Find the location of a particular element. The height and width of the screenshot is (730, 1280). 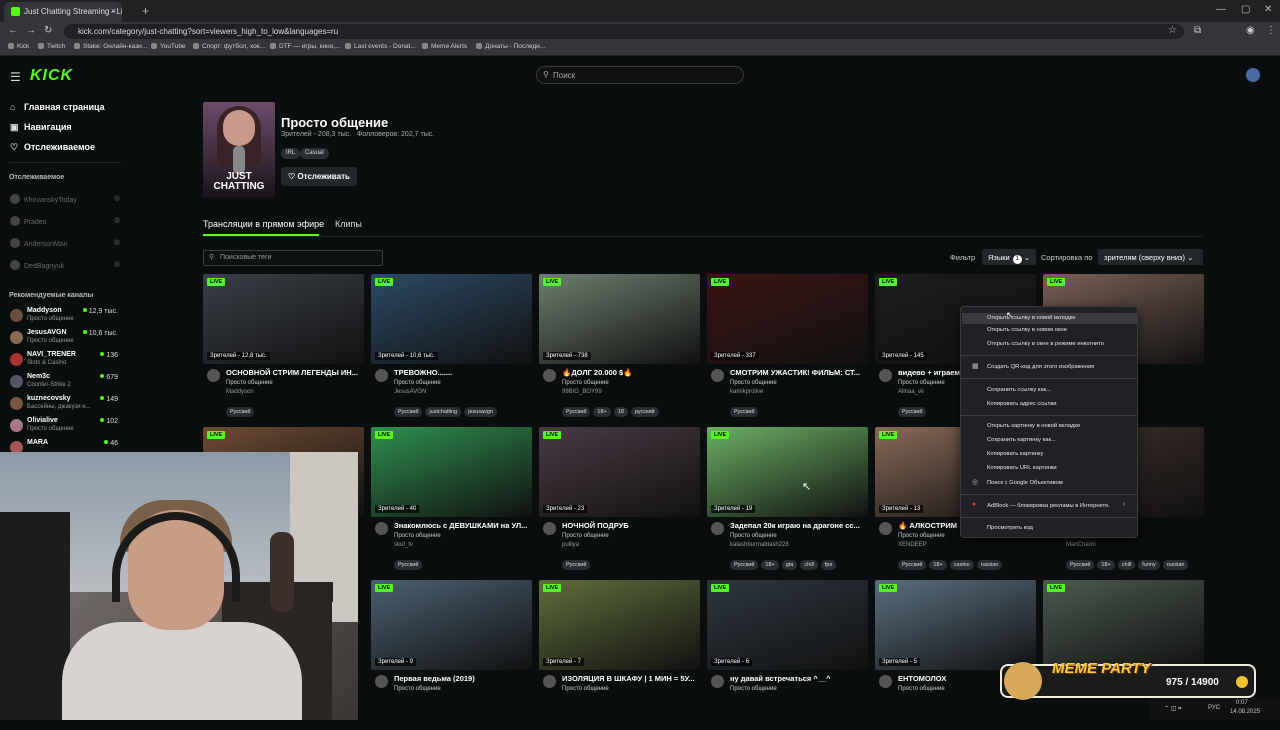

following-channel: Pradeo ◍ is located at coordinates (65, 221).